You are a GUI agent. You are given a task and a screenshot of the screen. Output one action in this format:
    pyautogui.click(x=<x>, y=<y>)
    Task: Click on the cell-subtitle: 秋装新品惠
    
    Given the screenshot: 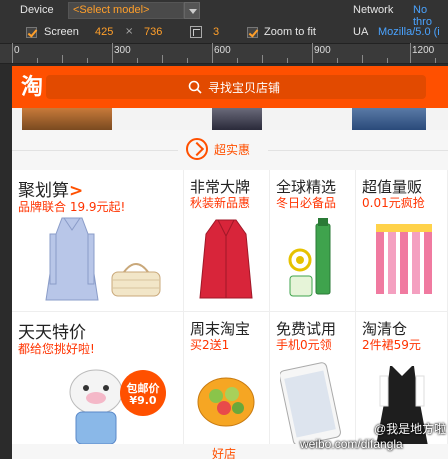 What is the action you would take?
    pyautogui.click(x=220, y=203)
    